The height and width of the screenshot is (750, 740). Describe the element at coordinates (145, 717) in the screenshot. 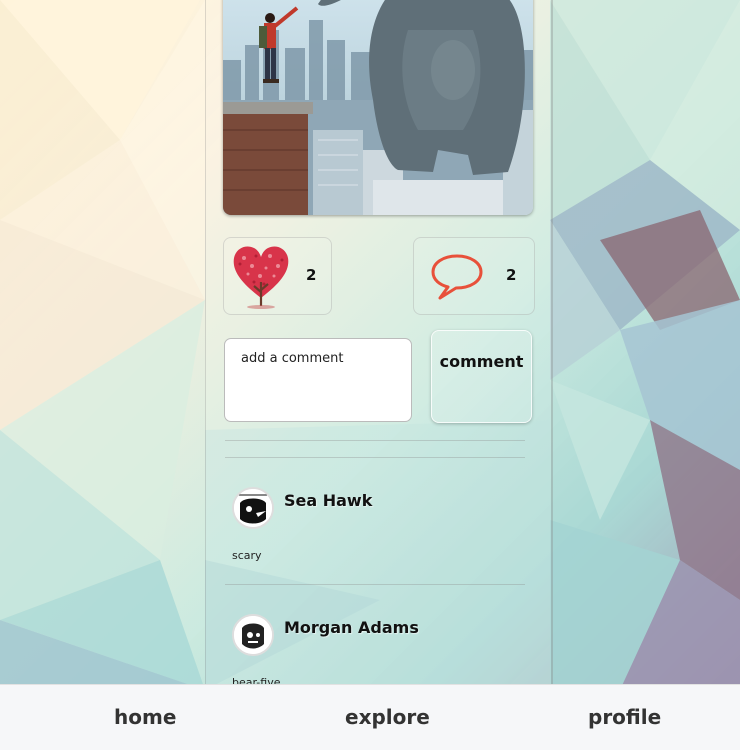

I see `nav-home-link: home` at that location.